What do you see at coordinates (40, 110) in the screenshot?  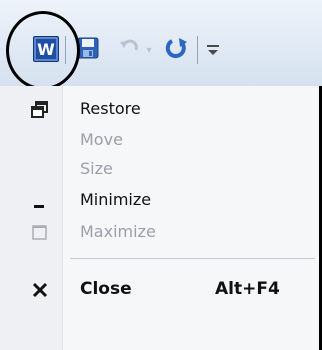 I see `restore-icon` at bounding box center [40, 110].